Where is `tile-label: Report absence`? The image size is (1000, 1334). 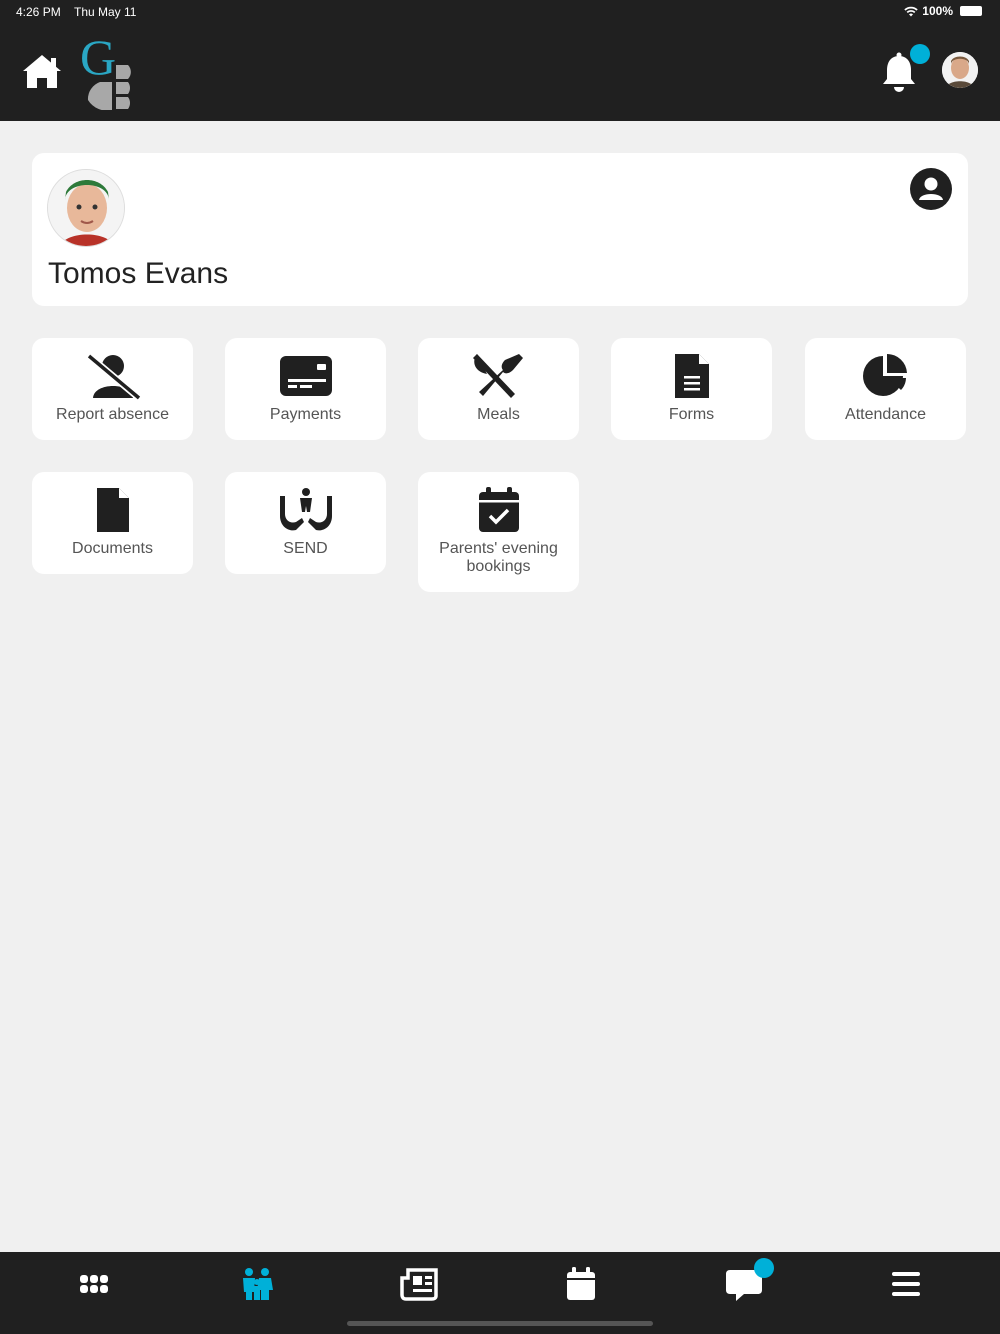 tile-label: Report absence is located at coordinates (112, 414).